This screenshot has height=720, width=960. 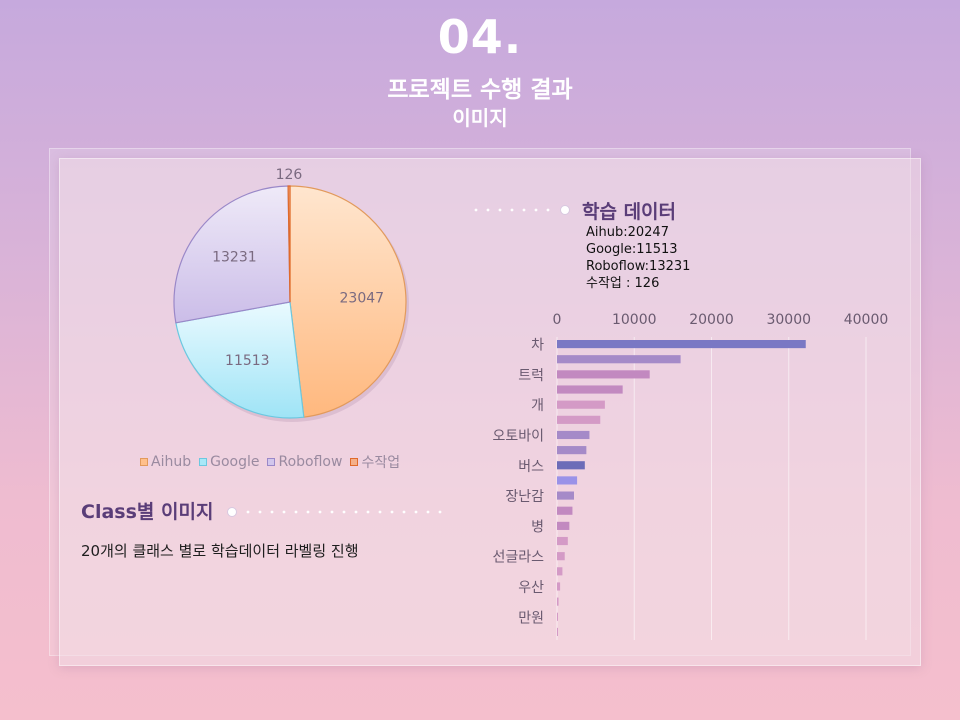 What do you see at coordinates (634, 320) in the screenshot?
I see `x-tick-label: 10000` at bounding box center [634, 320].